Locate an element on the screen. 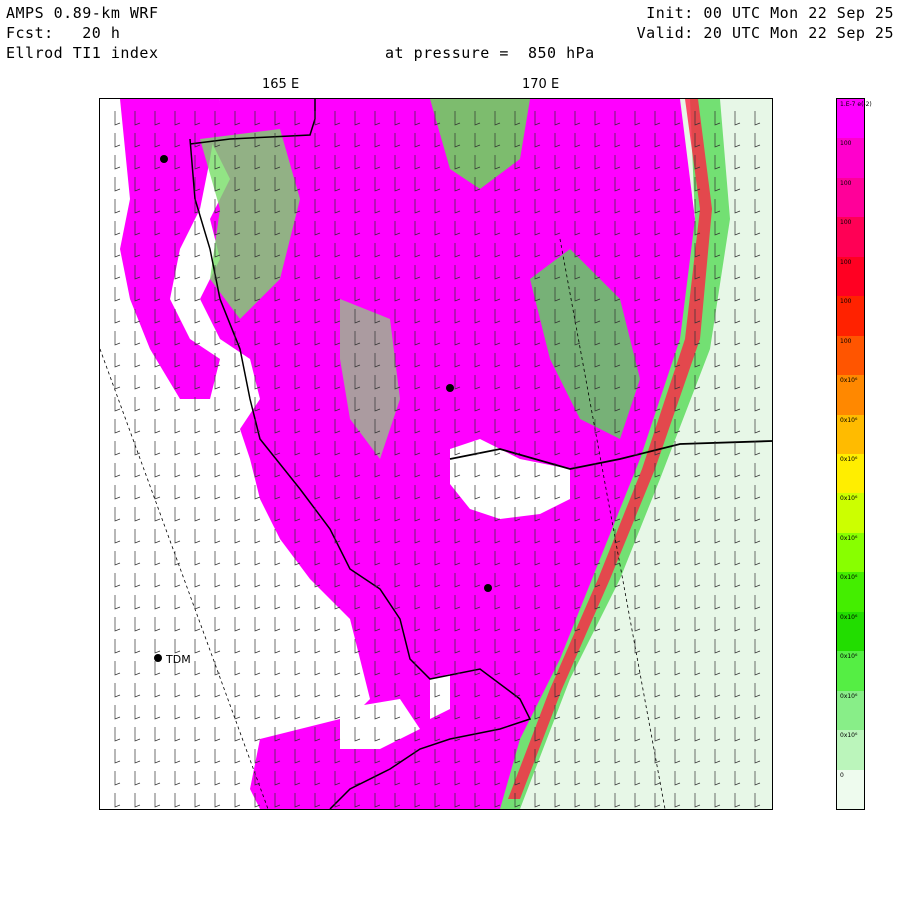  station-label-tdm: TDM is located at coordinates (178, 659).